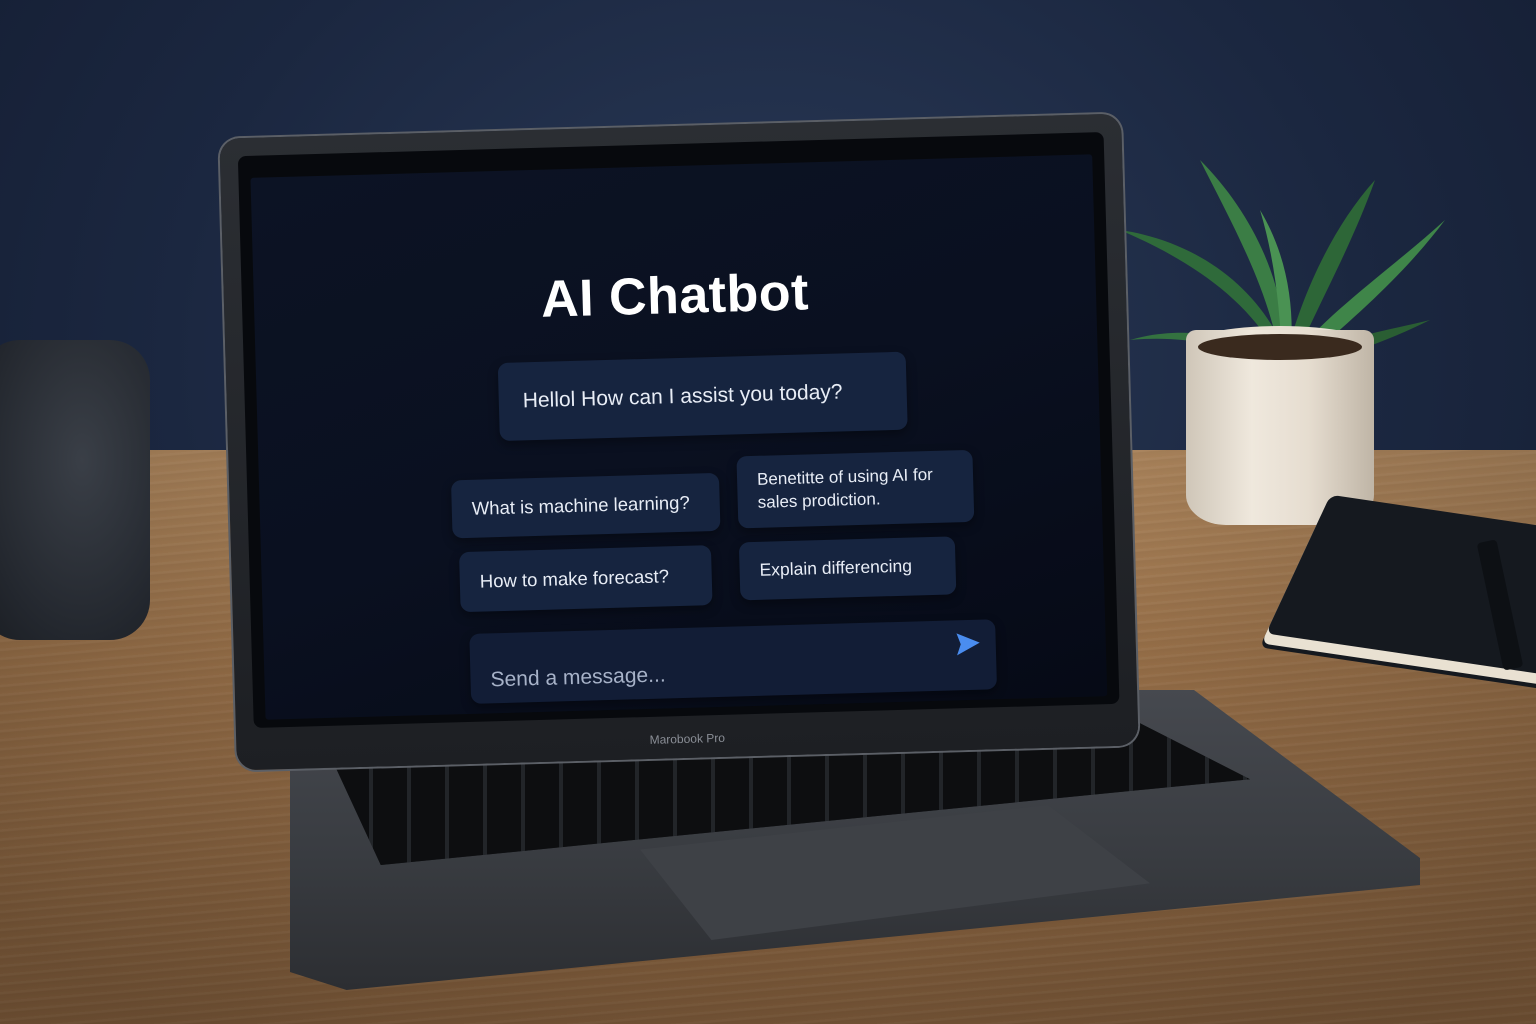 This screenshot has width=1536, height=1024. I want to click on suggestion-explain-differencing: Explain differencing, so click(847, 568).